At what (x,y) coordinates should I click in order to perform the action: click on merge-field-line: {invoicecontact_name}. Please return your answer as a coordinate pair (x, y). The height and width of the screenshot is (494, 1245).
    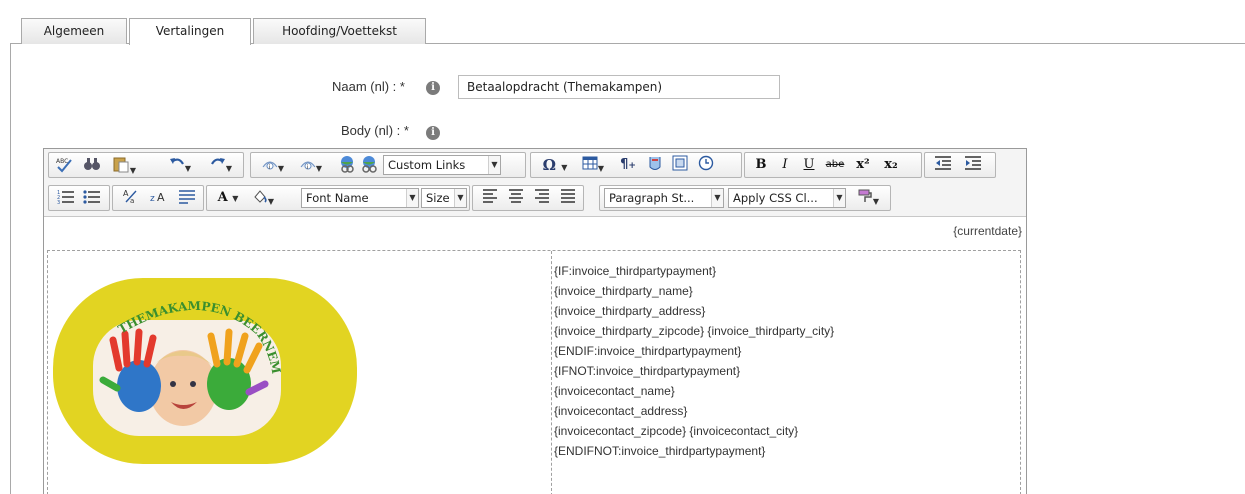
    Looking at the image, I should click on (614, 391).